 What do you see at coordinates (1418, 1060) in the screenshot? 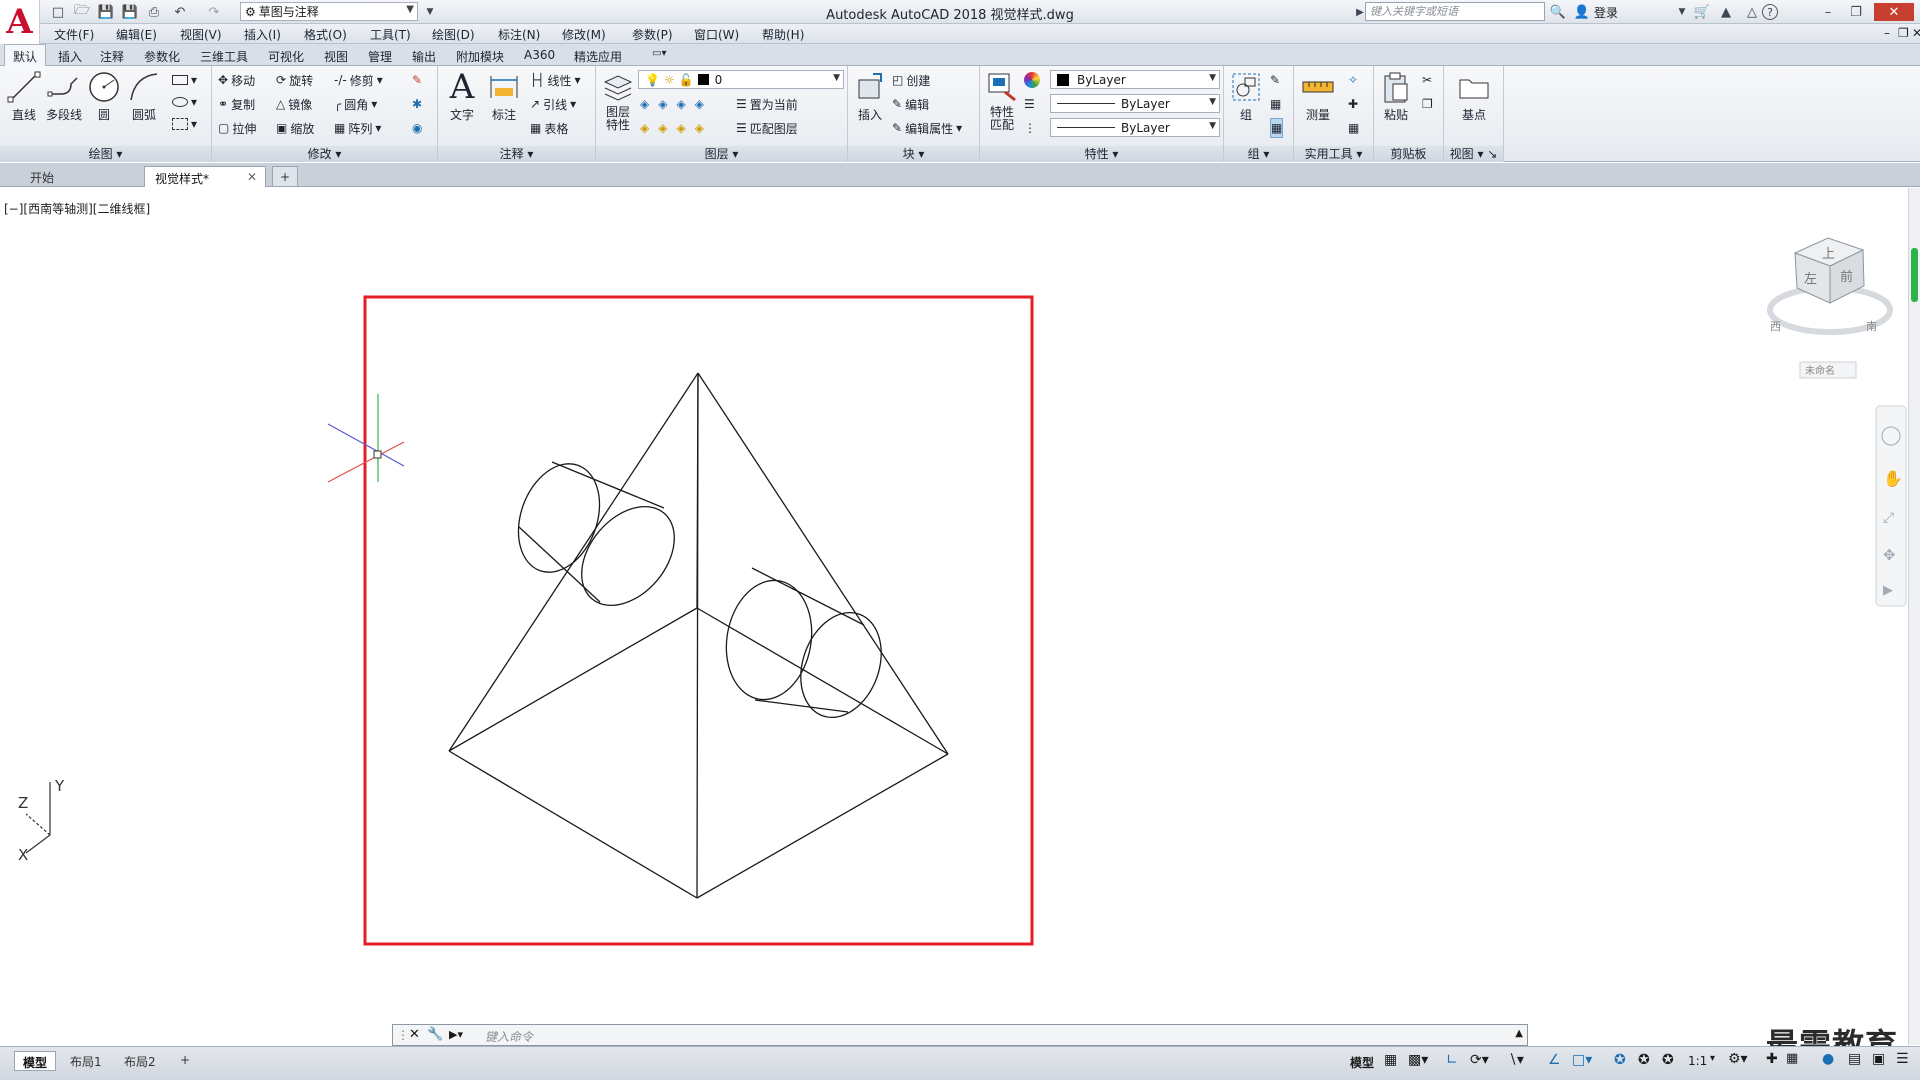
I see `snap-icon: ▩▾` at bounding box center [1418, 1060].